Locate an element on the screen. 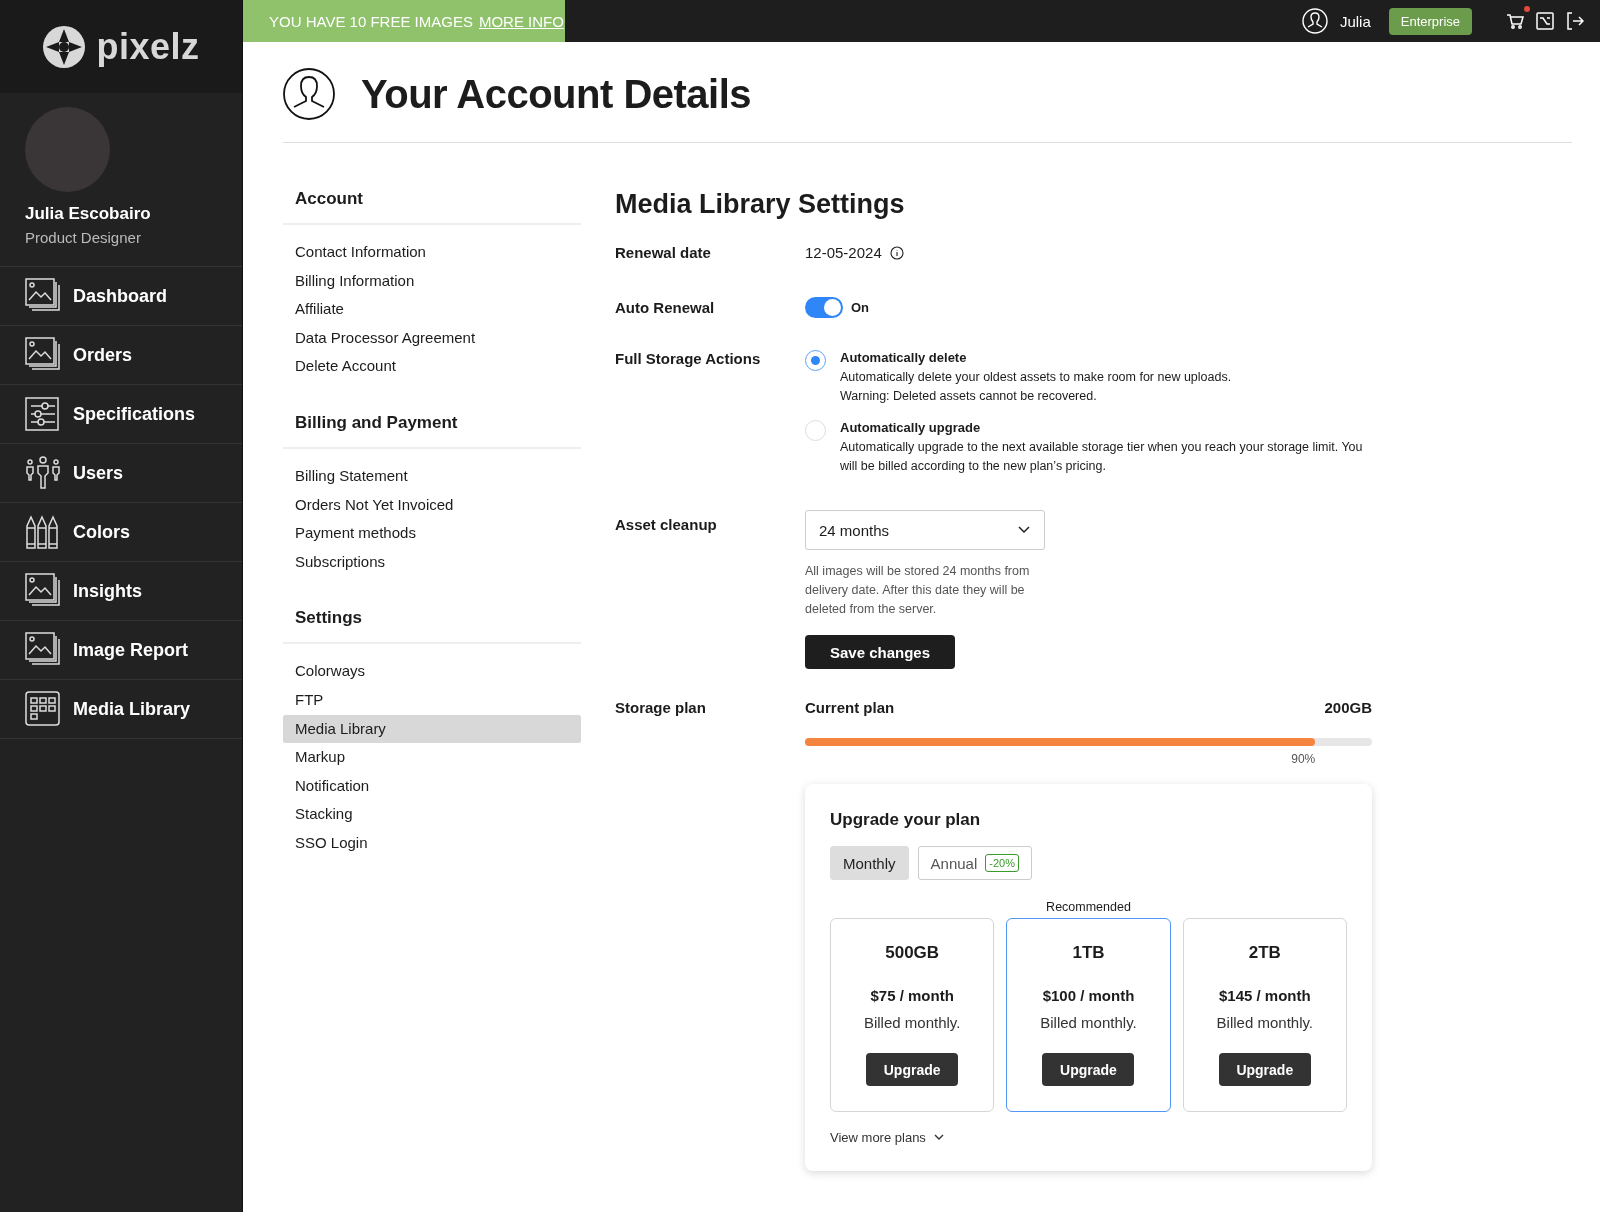  view-more-plans-link: View more plans is located at coordinates (1088, 1137).